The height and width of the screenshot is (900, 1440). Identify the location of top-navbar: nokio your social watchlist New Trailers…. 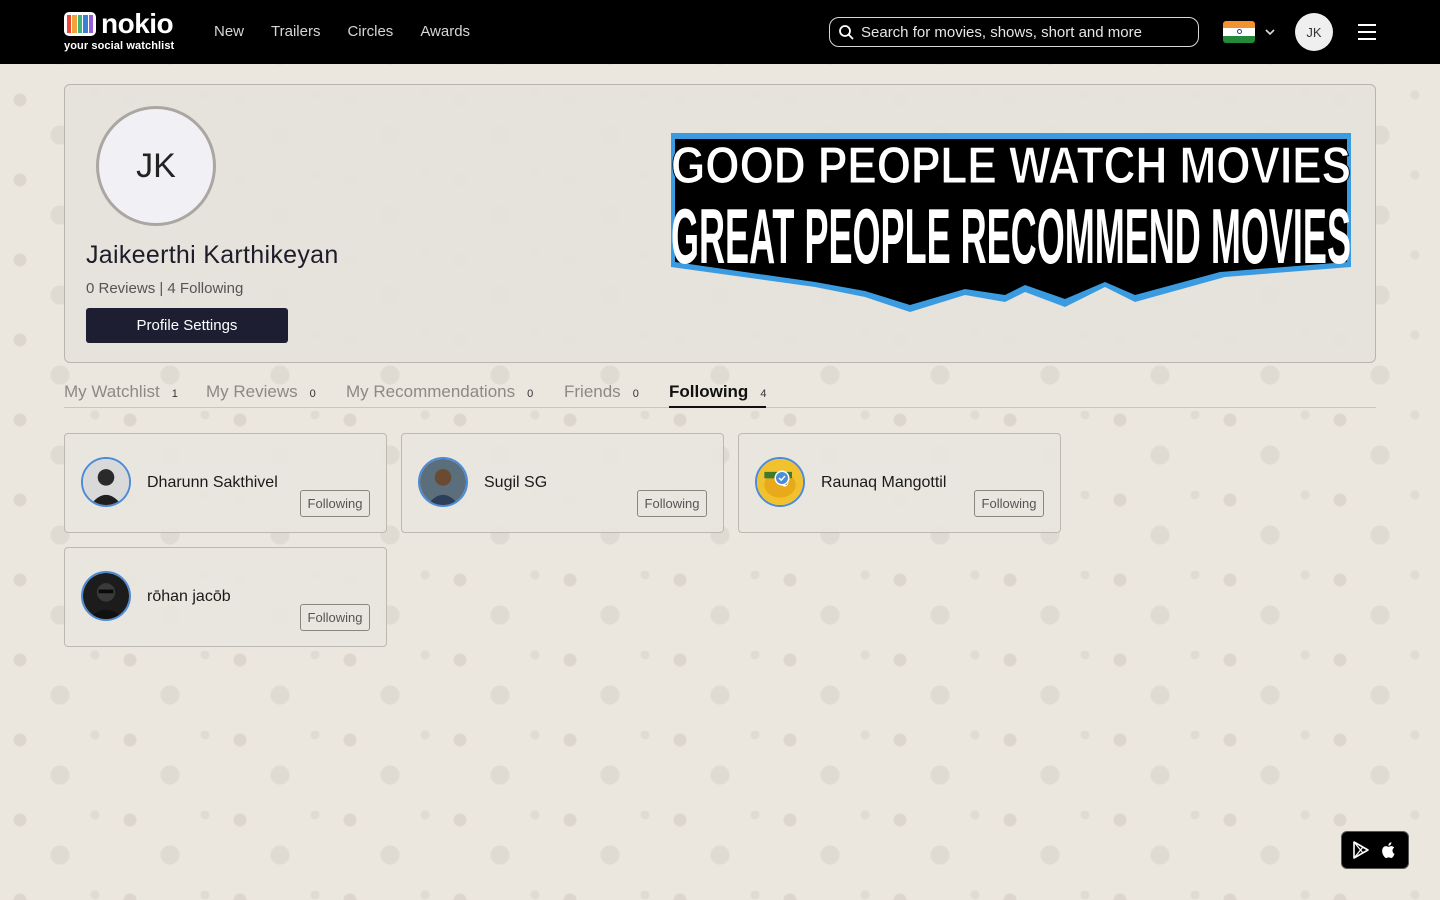
(720, 32).